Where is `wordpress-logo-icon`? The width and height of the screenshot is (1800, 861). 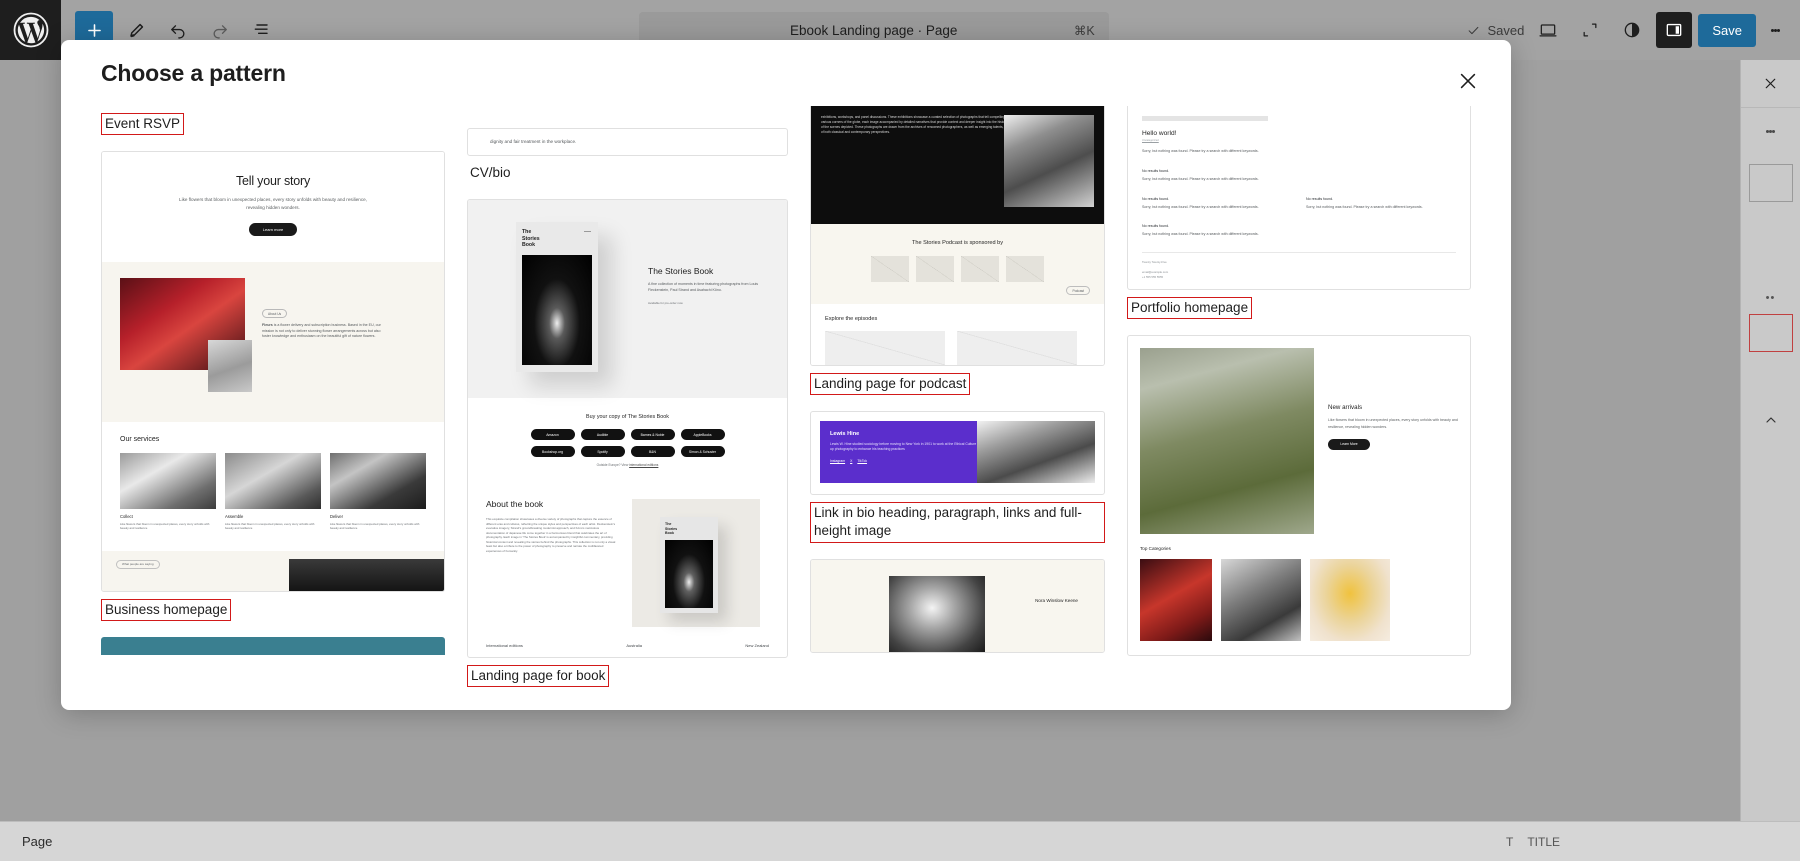 wordpress-logo-icon is located at coordinates (30, 30).